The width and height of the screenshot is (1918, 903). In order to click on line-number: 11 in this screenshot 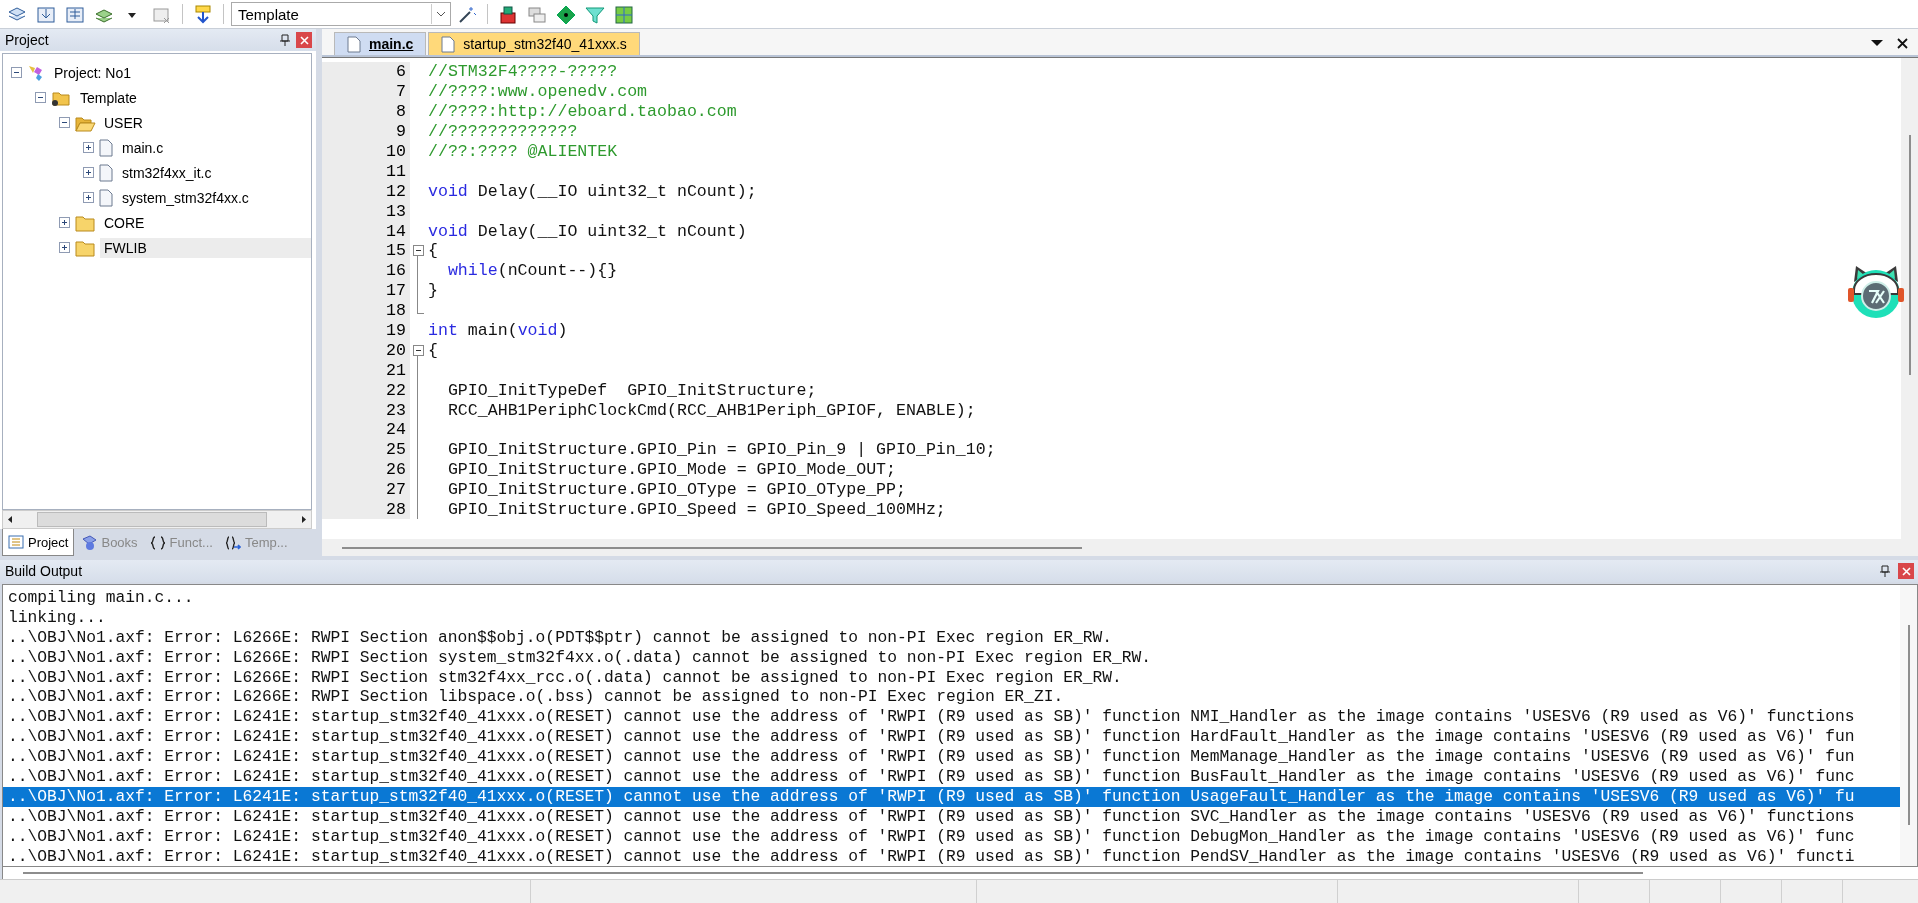, I will do `click(396, 171)`.